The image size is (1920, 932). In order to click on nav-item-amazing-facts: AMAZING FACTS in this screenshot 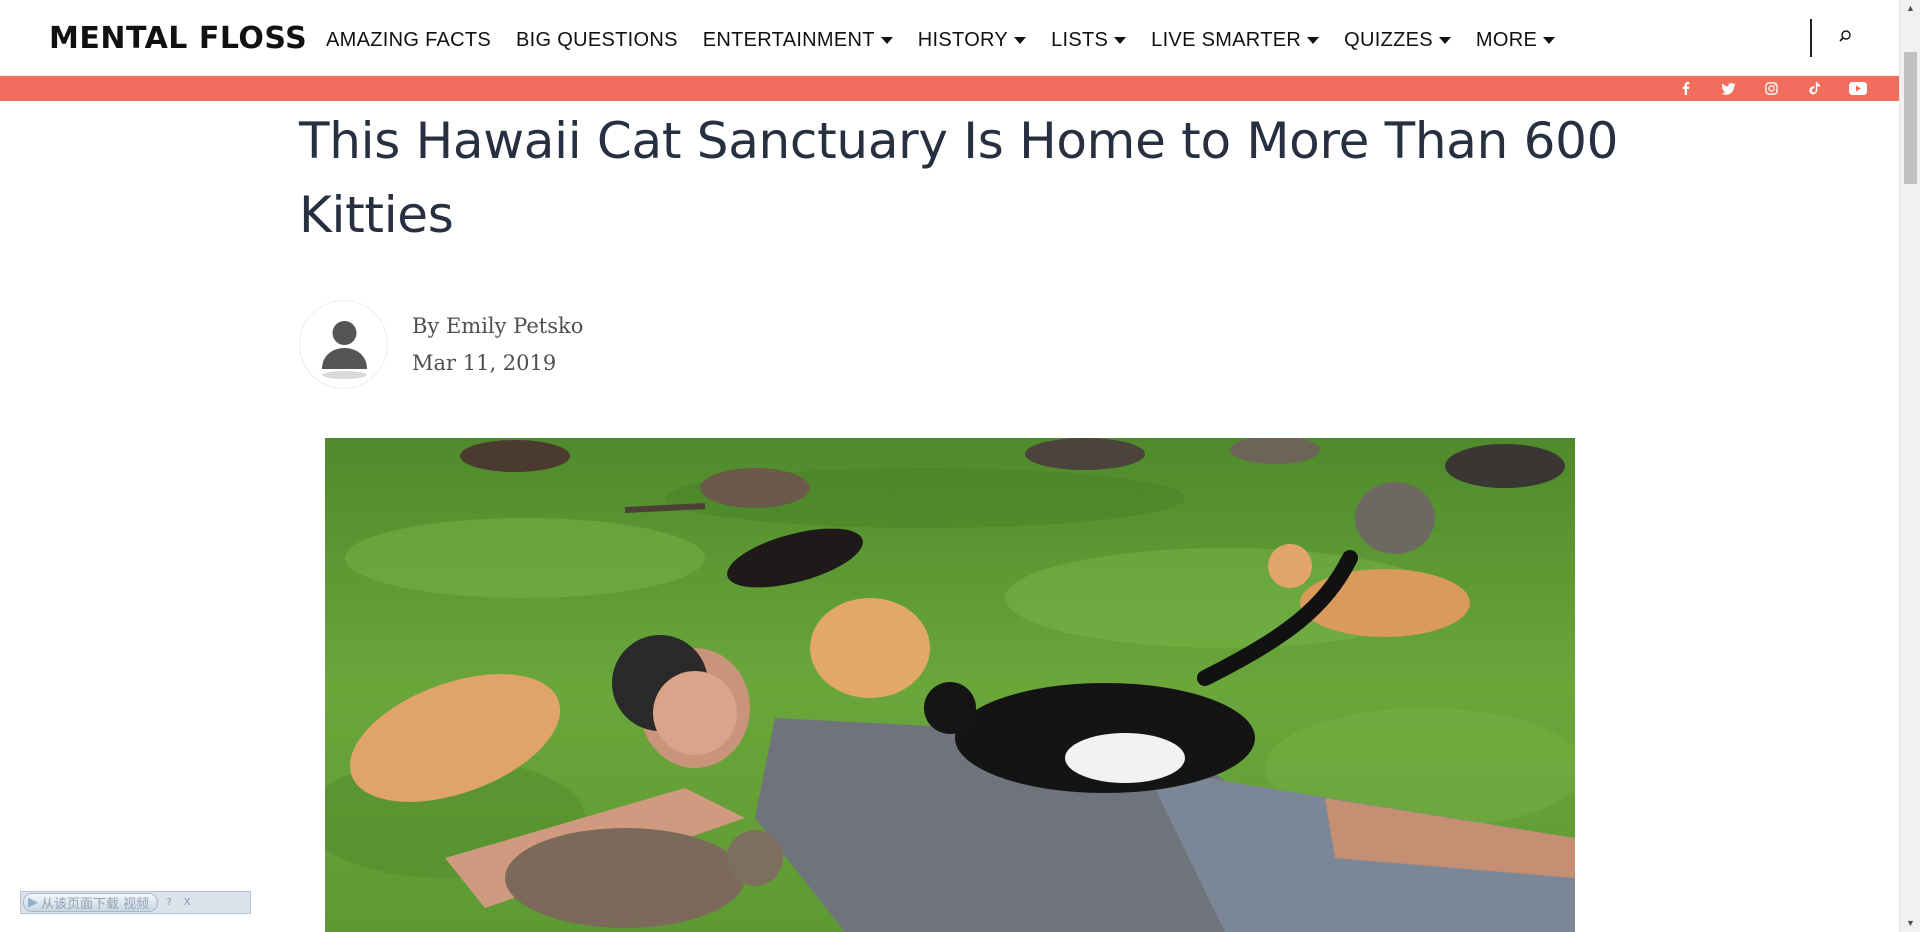, I will do `click(408, 40)`.